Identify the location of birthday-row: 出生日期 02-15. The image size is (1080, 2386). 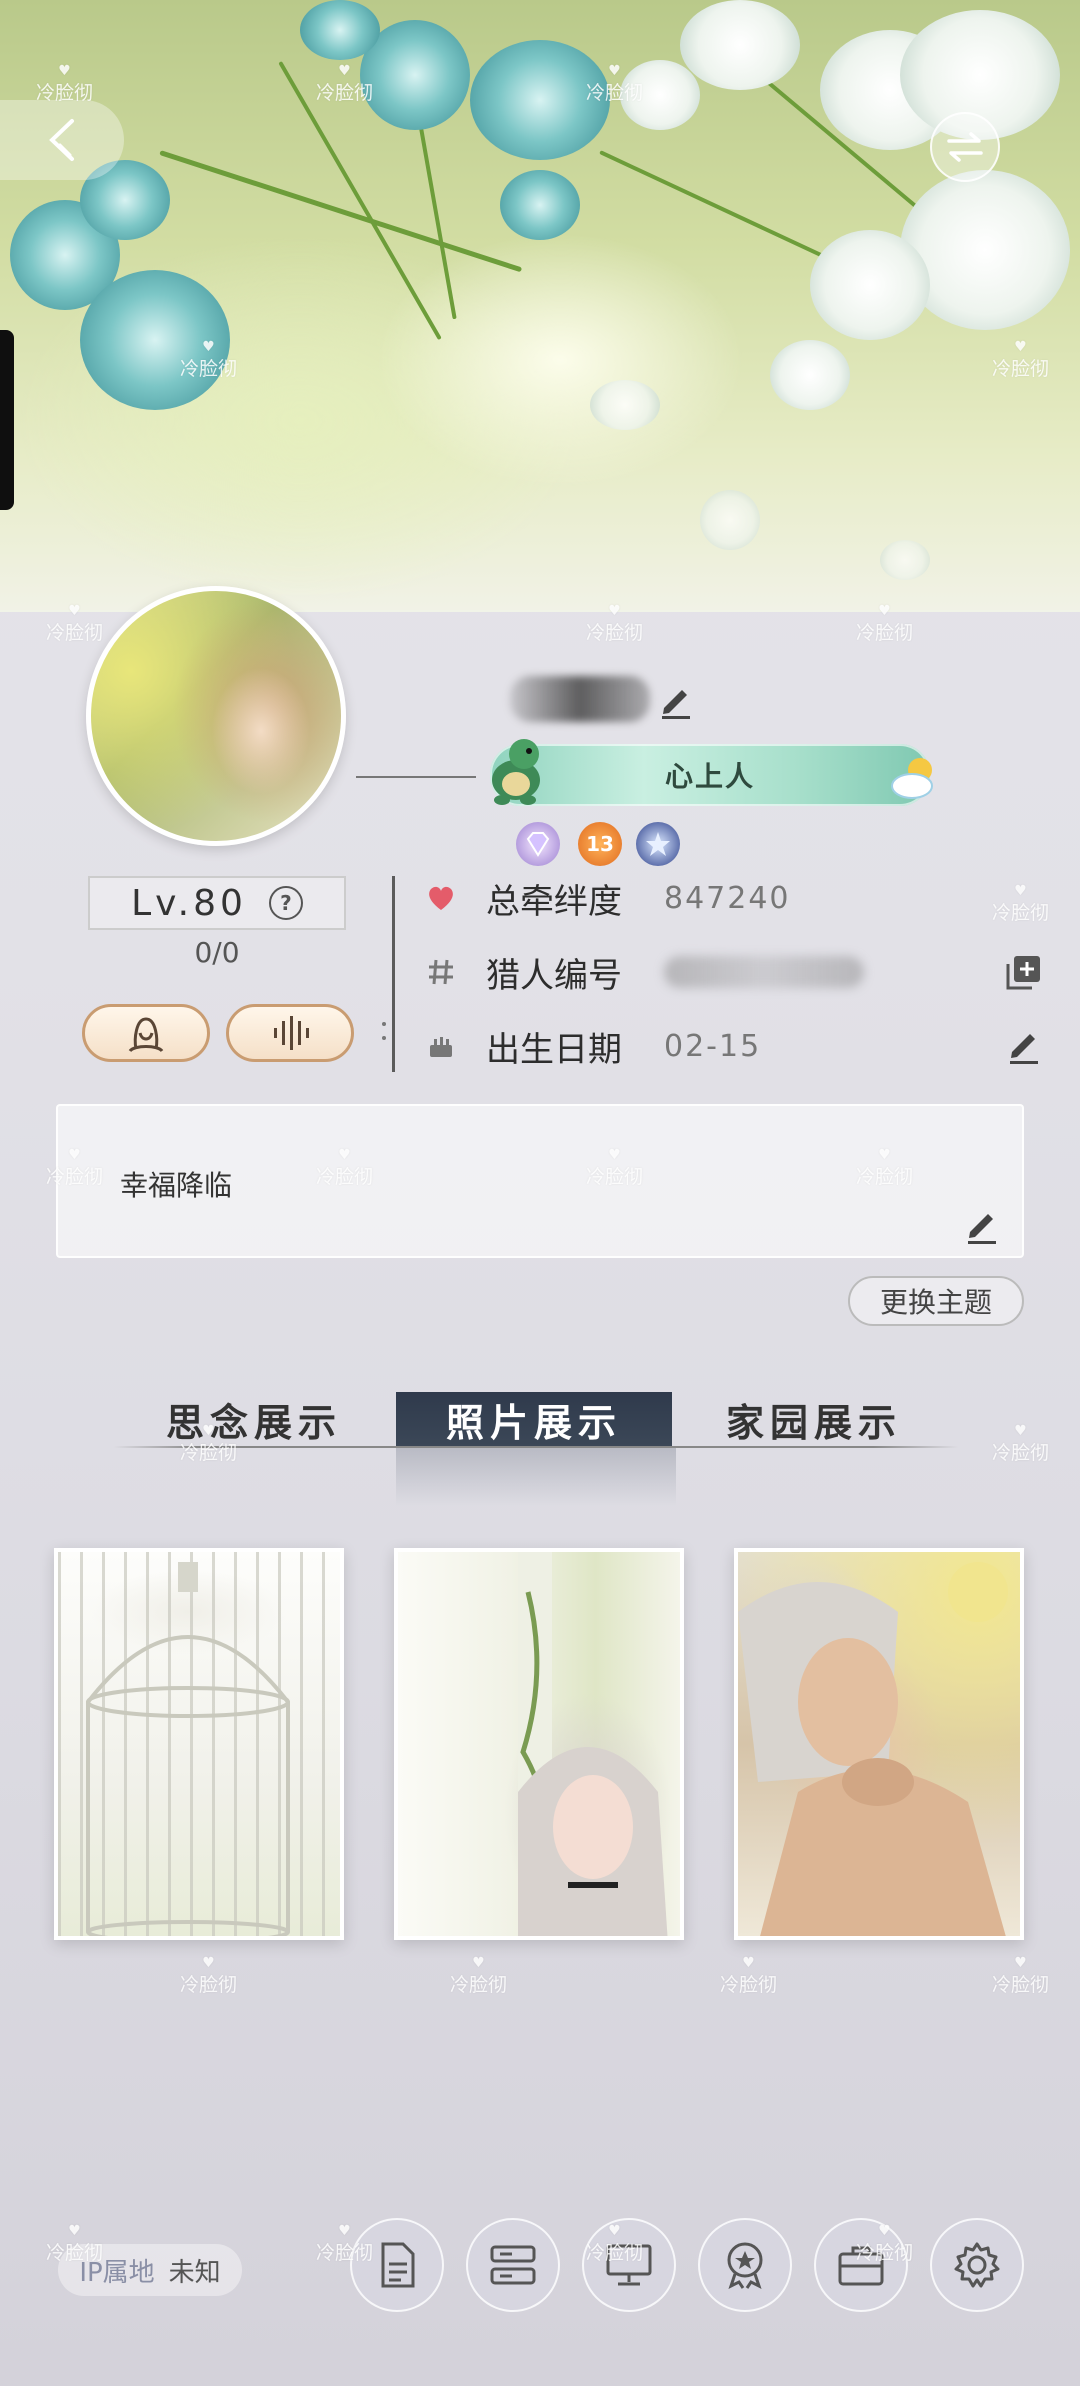
(734, 1046).